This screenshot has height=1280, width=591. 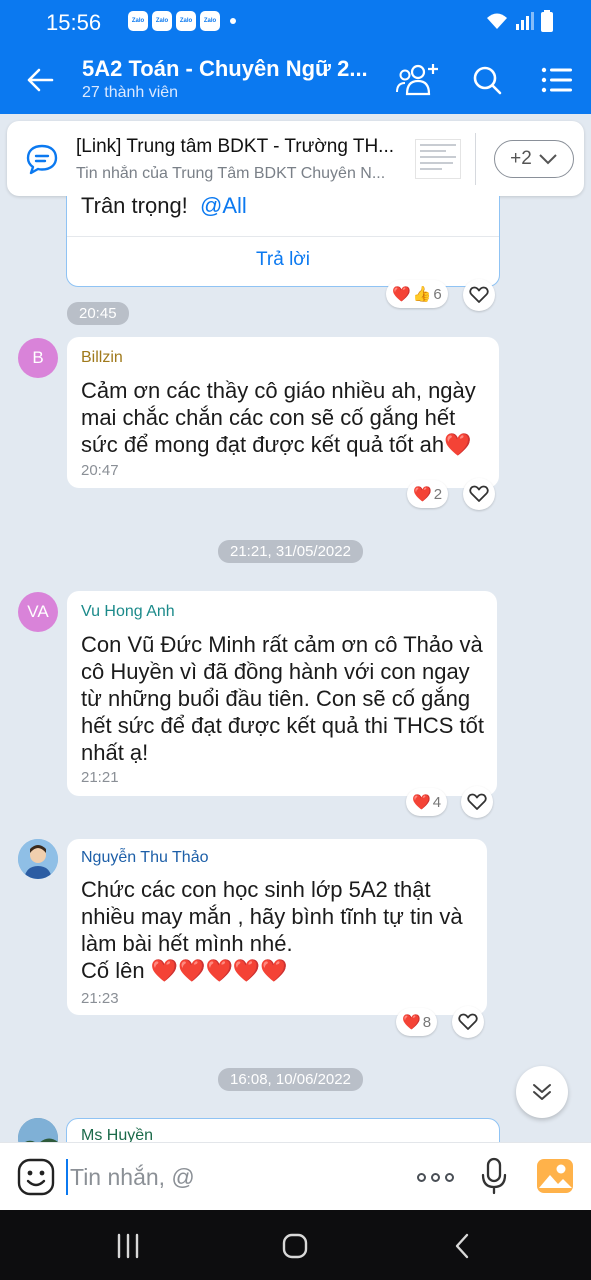 I want to click on system-navigation-bar, so click(x=295, y=1245).